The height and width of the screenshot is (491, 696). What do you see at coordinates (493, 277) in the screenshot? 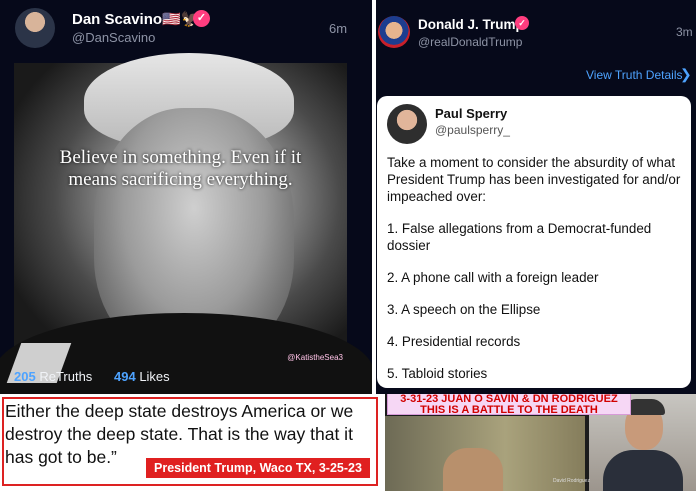
I see `list-item: 2. A phone call with a foreign leader` at bounding box center [493, 277].